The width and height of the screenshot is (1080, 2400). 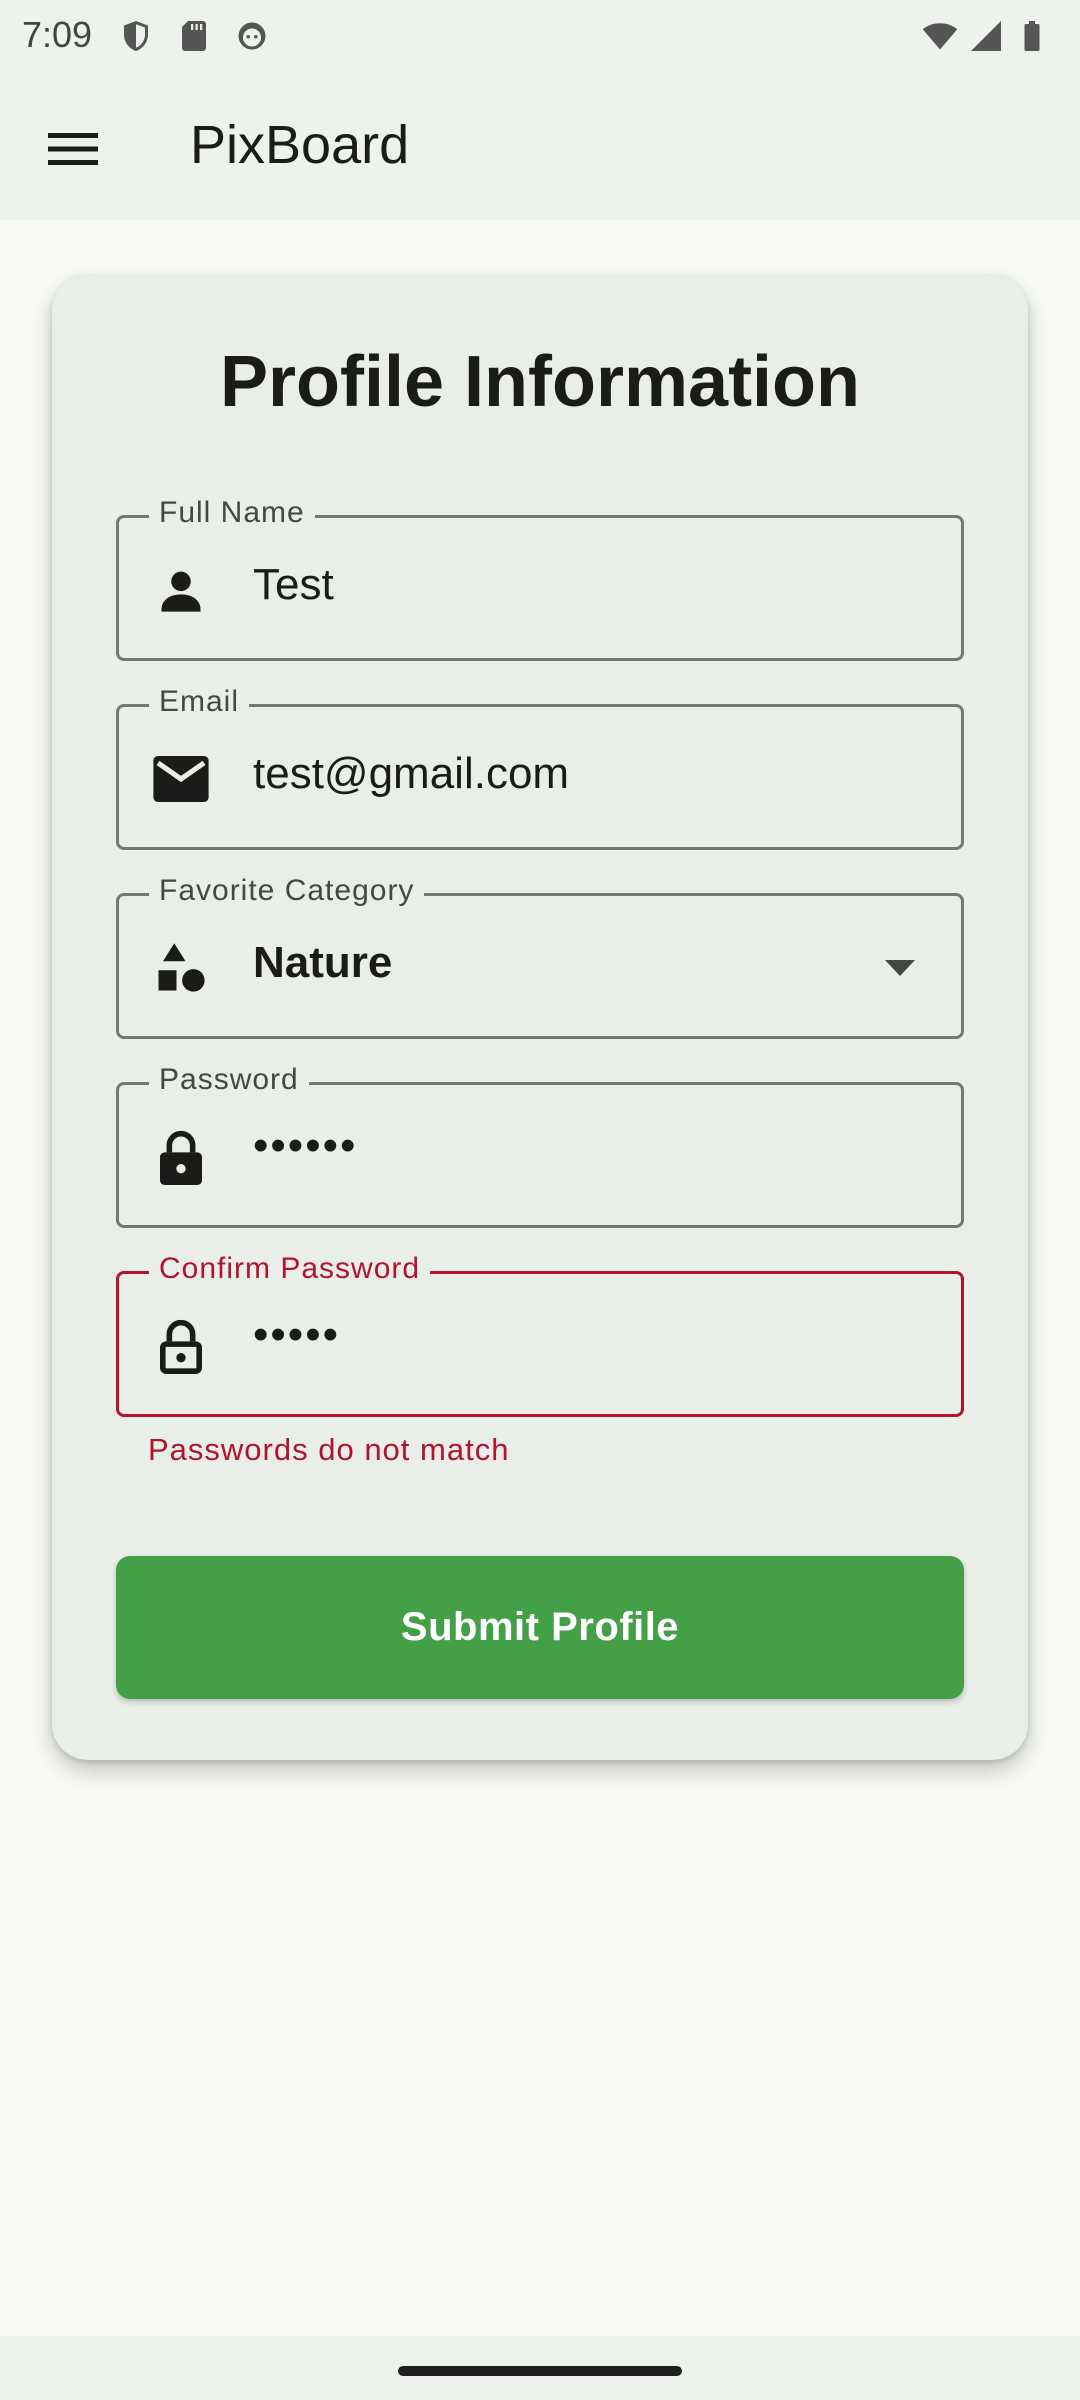 What do you see at coordinates (232, 513) in the screenshot?
I see `full-name-label: Full Name` at bounding box center [232, 513].